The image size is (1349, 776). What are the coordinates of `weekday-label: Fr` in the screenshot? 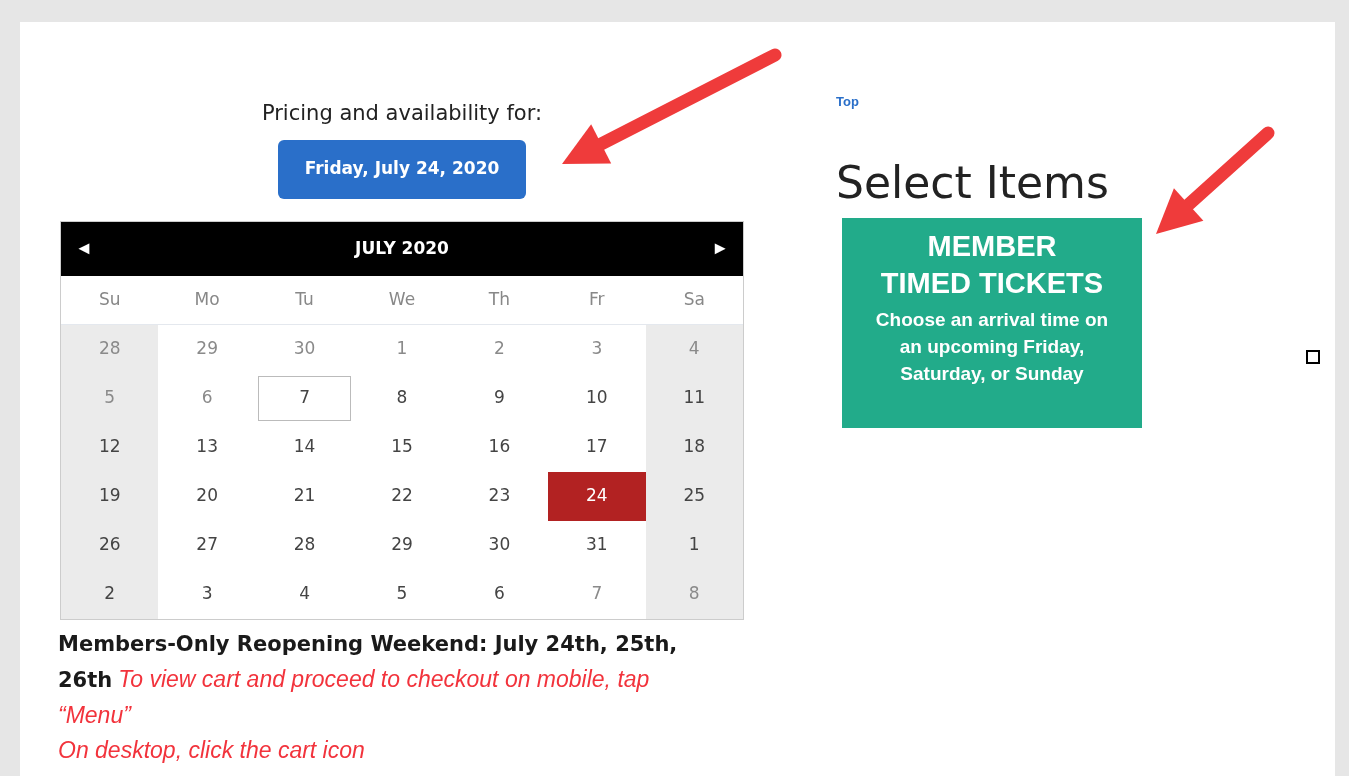 It's located at (597, 299).